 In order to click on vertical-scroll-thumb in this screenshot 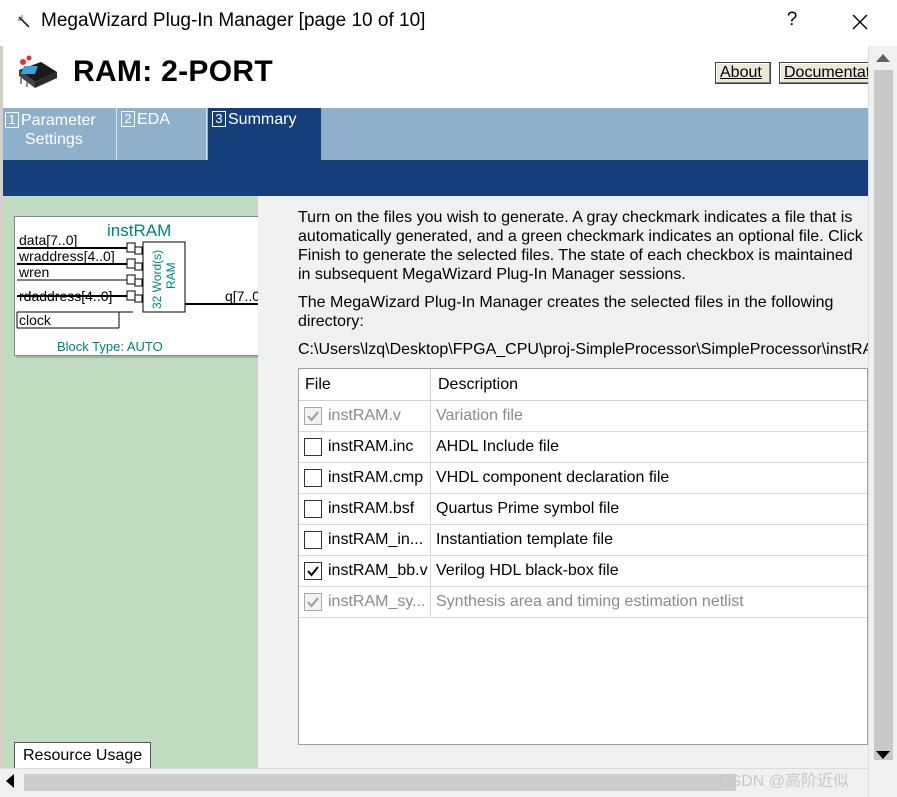, I will do `click(883, 415)`.